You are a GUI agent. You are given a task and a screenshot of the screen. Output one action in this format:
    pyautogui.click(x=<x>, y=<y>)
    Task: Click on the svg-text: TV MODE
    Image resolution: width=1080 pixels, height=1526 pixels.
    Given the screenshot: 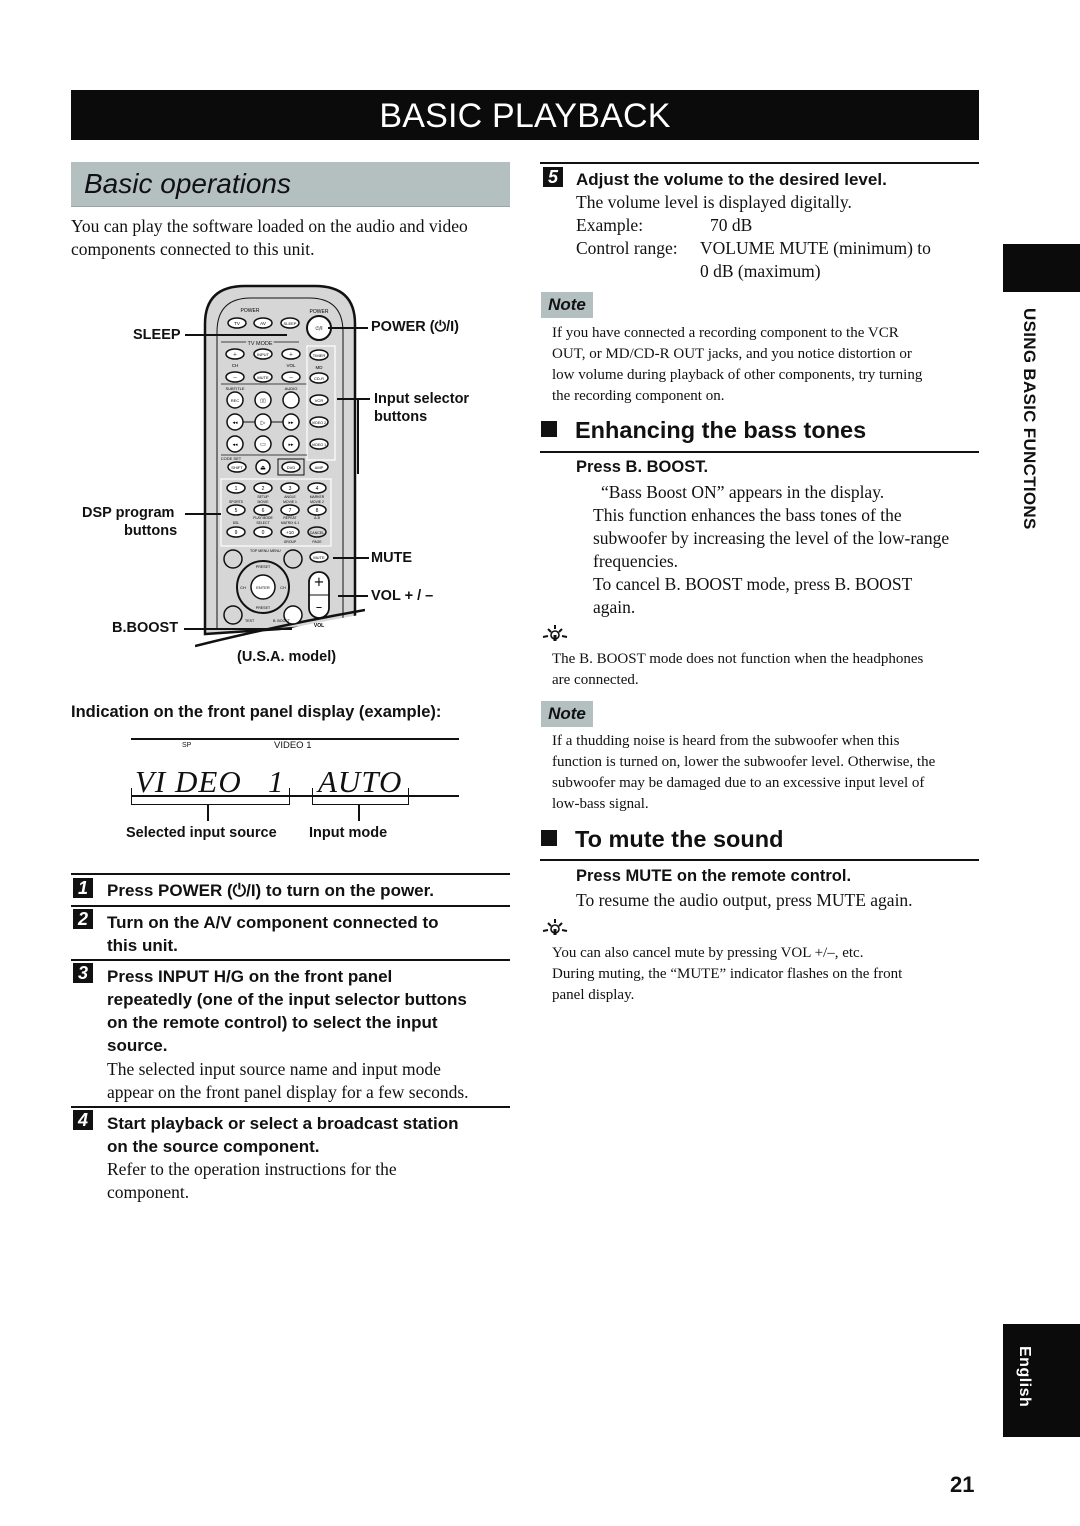 What is the action you would take?
    pyautogui.click(x=259, y=344)
    